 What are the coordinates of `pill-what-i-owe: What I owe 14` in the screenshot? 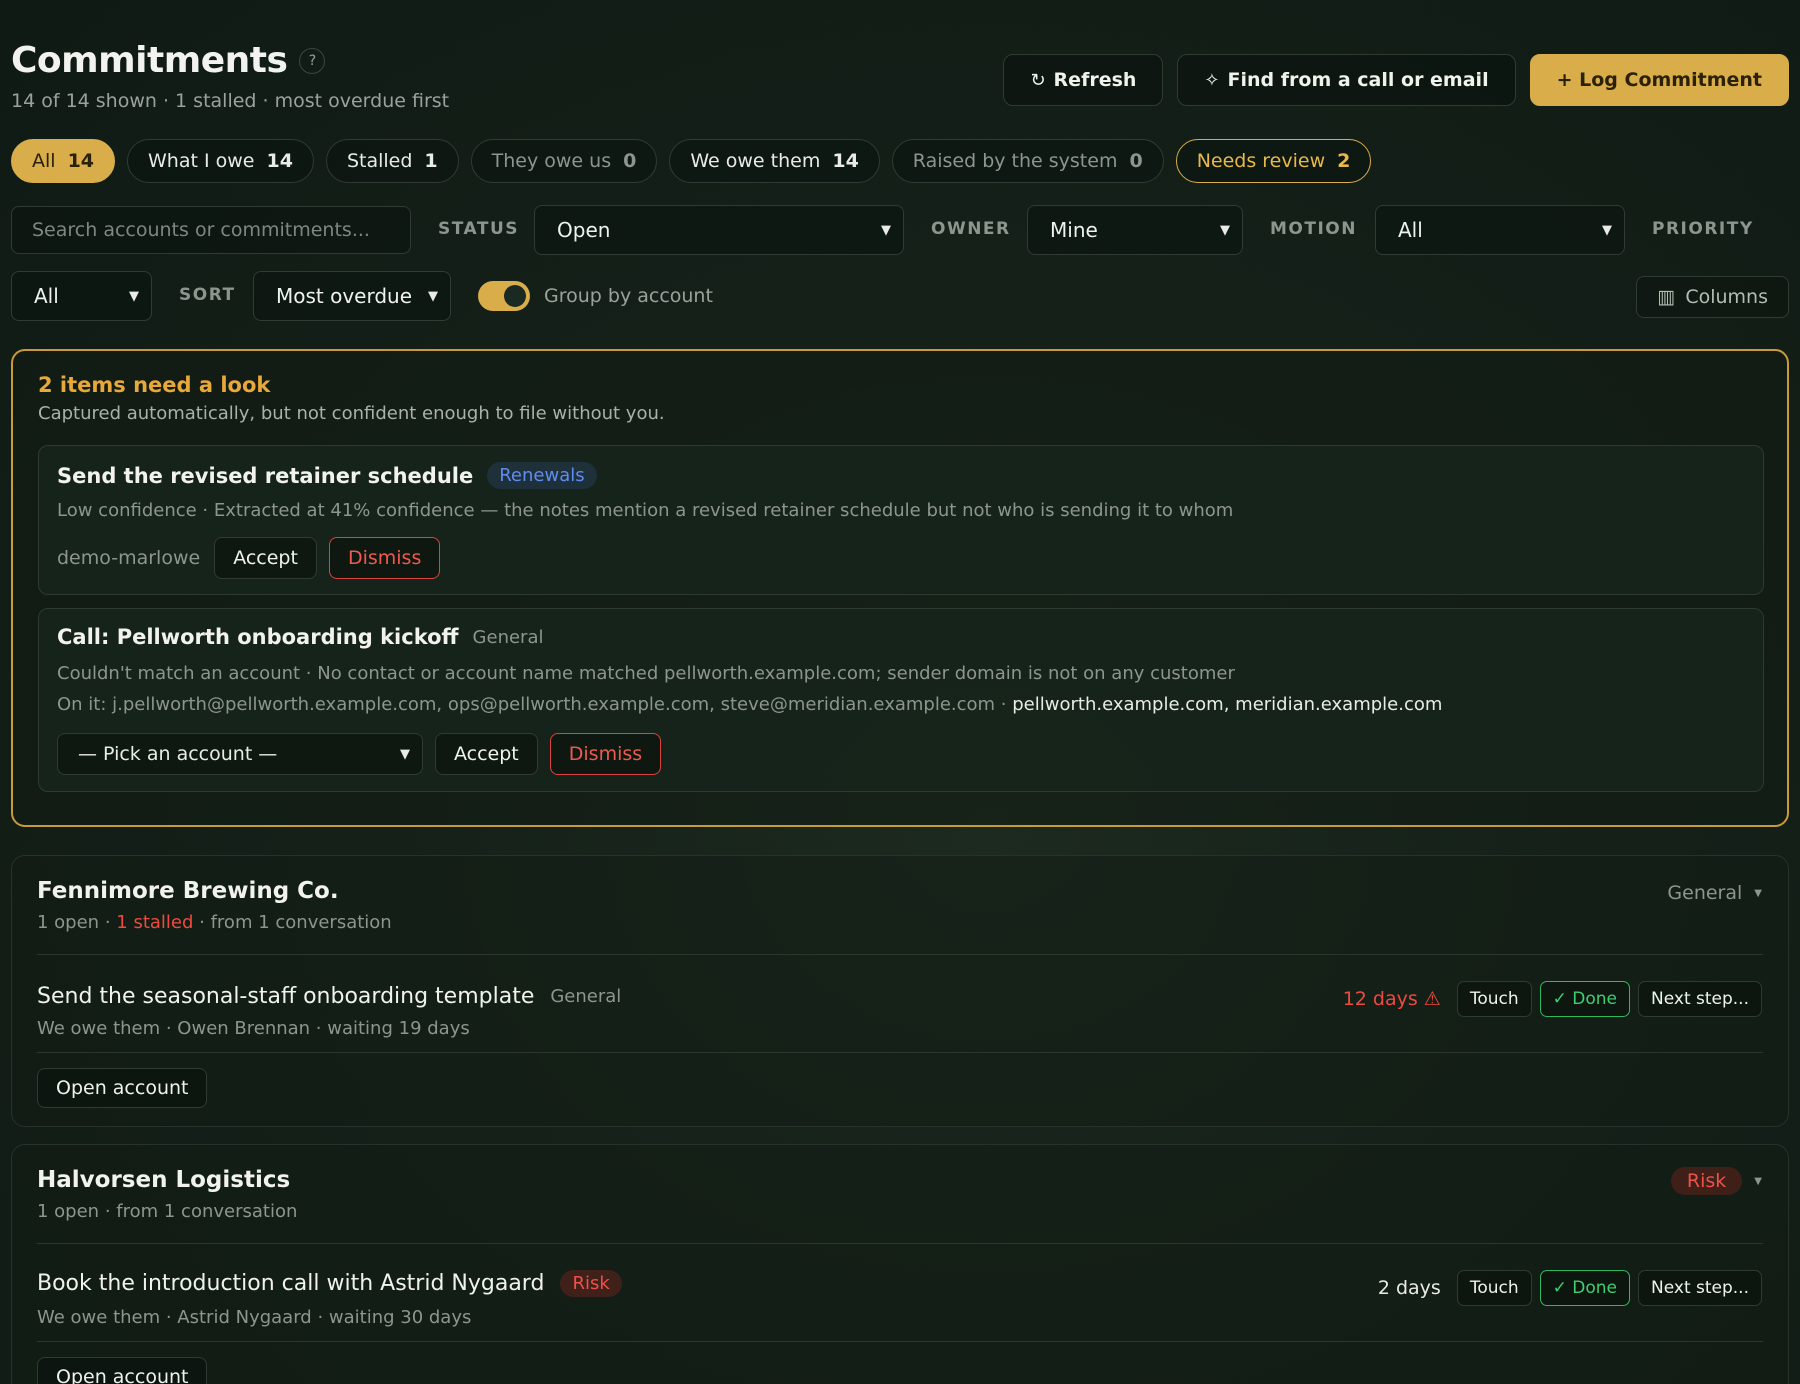 It's located at (220, 161).